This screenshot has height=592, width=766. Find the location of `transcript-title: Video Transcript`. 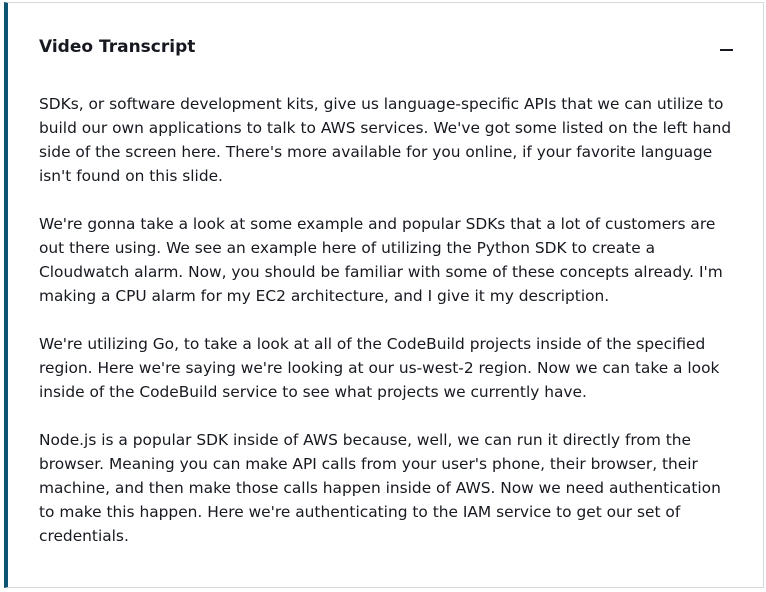

transcript-title: Video Transcript is located at coordinates (117, 47).